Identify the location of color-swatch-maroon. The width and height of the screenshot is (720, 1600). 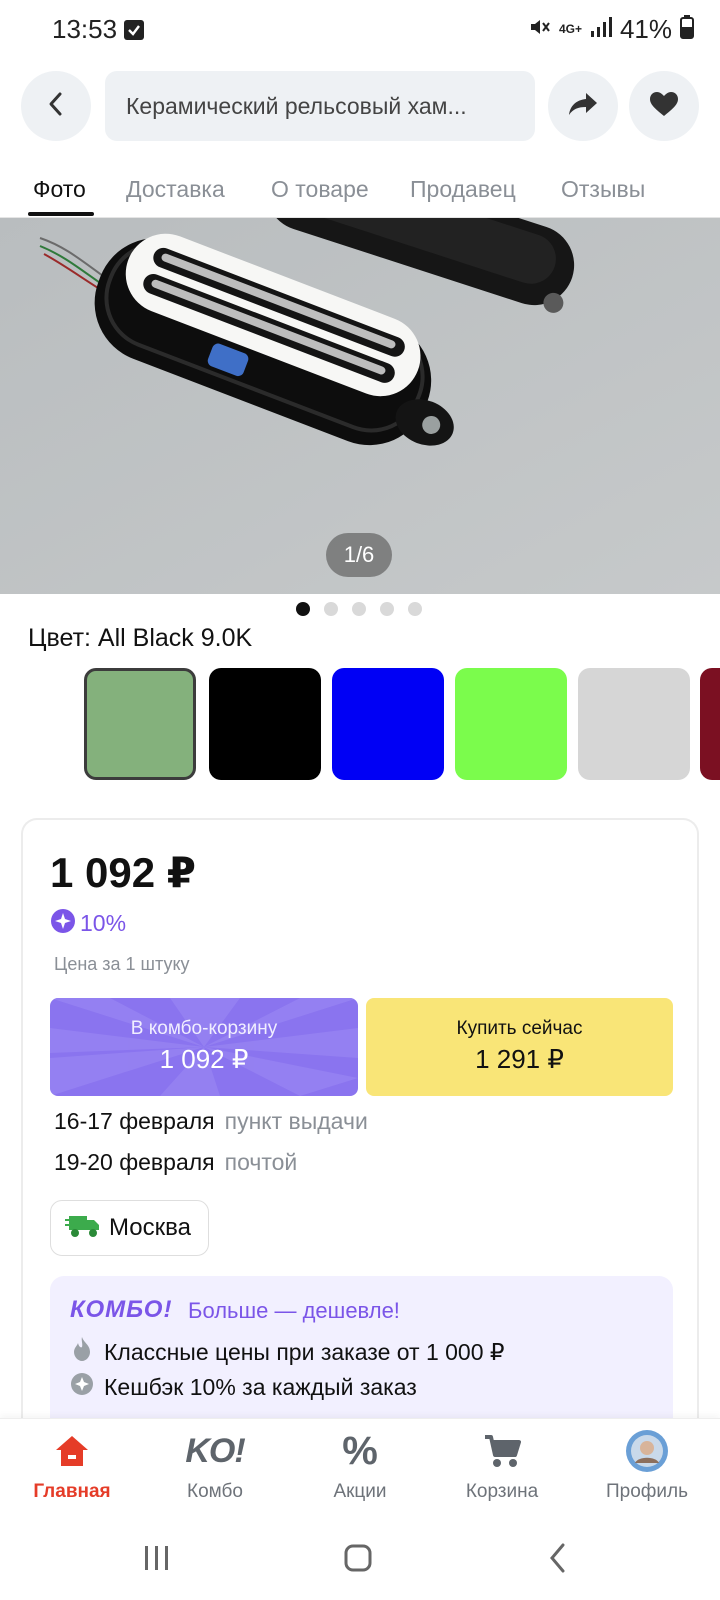
(710, 724).